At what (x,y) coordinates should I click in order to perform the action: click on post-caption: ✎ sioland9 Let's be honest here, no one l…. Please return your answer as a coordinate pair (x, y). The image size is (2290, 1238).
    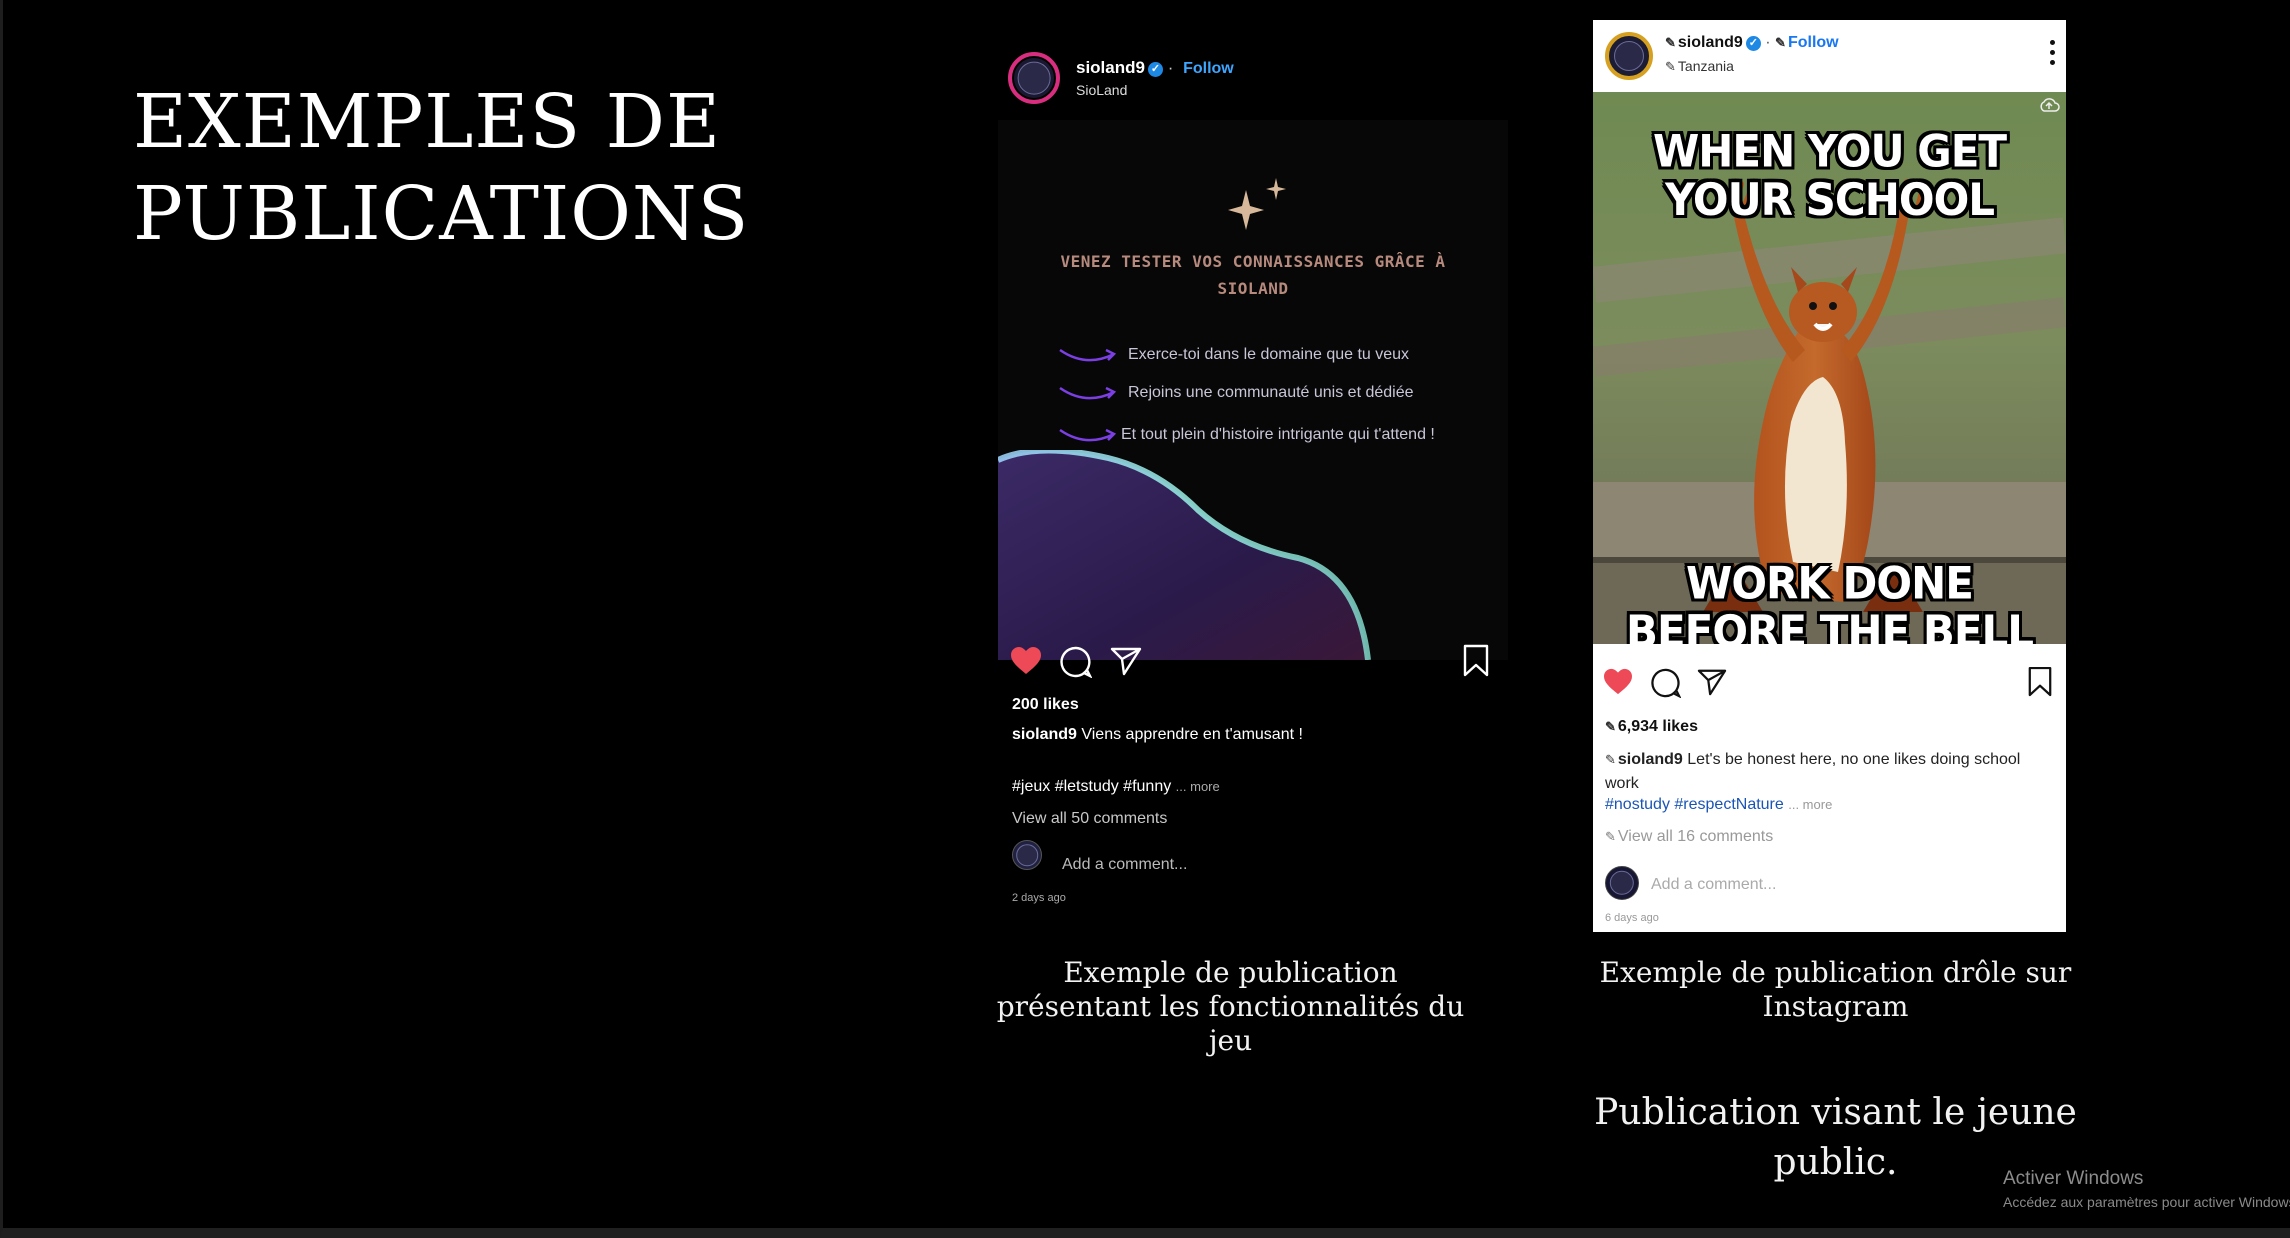
    Looking at the image, I should click on (1825, 772).